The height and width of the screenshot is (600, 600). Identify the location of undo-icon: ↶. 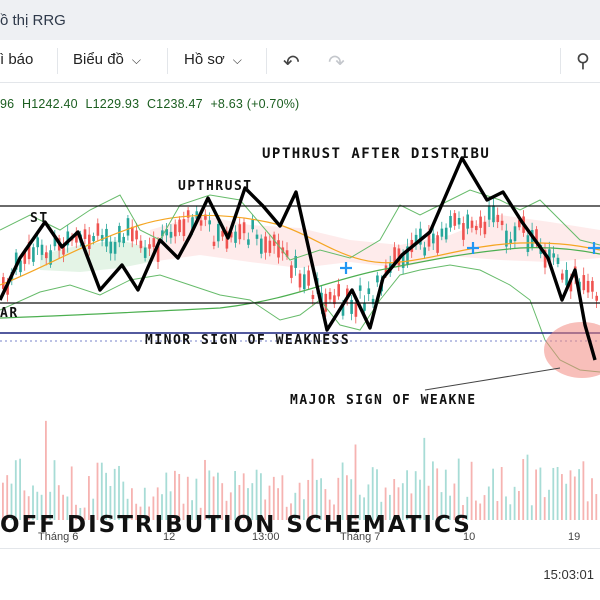
(291, 62).